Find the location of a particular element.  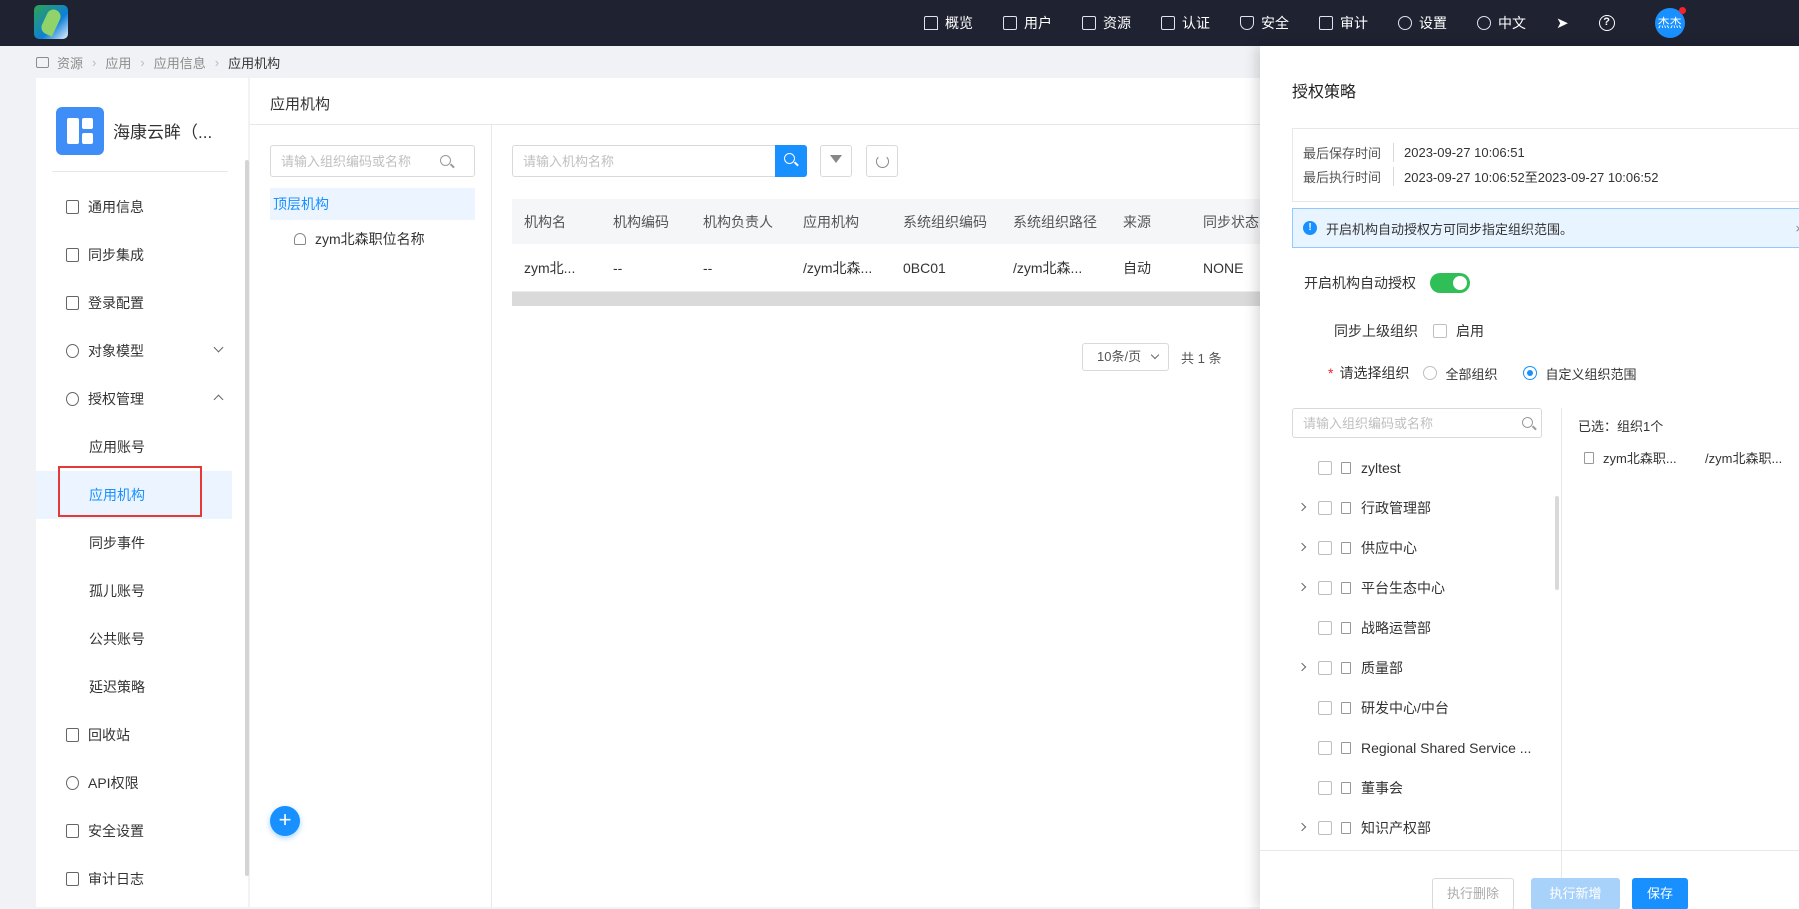

breadcrumb-apps: 应用 is located at coordinates (118, 62).